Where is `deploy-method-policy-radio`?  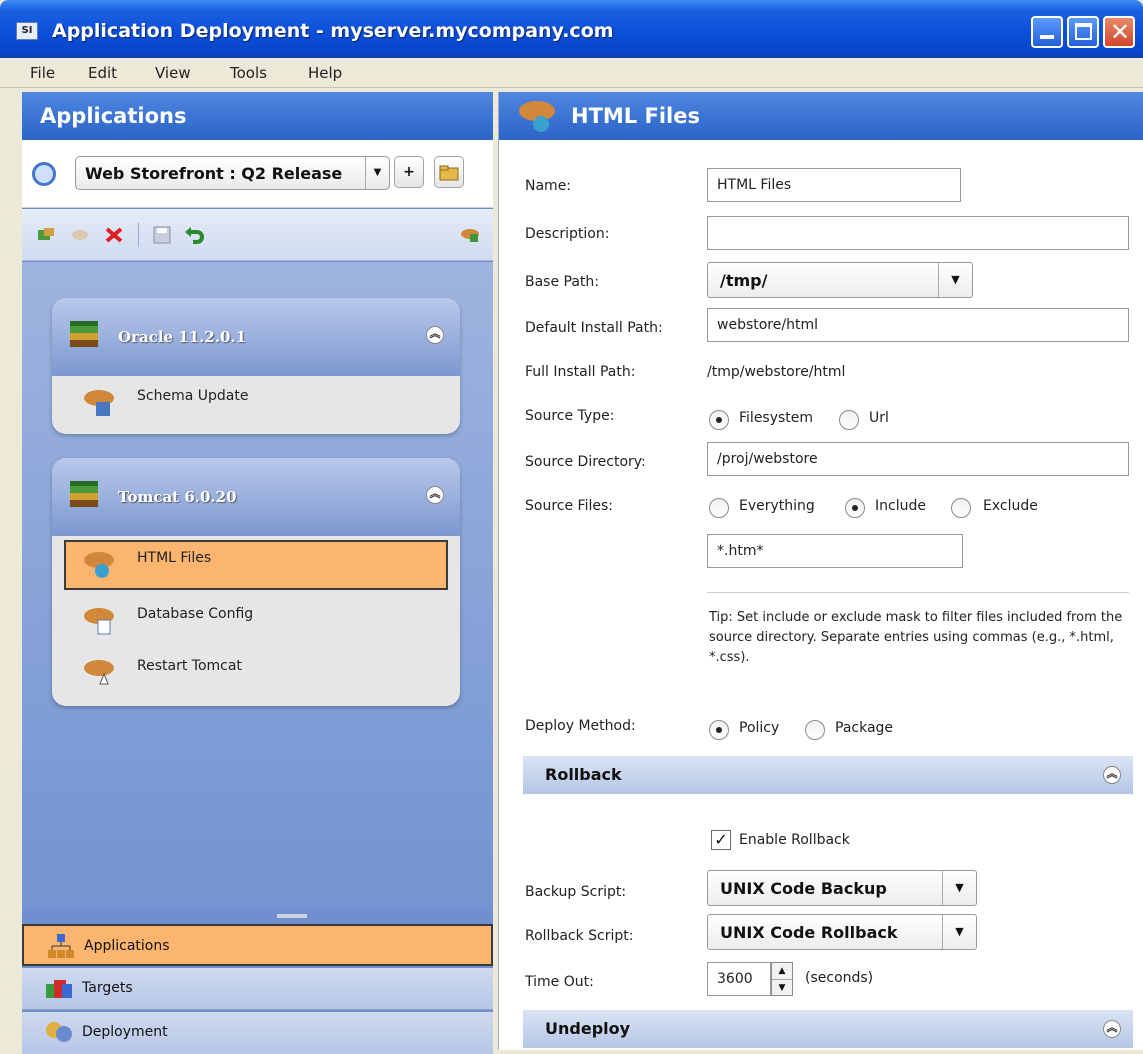
deploy-method-policy-radio is located at coordinates (719, 730).